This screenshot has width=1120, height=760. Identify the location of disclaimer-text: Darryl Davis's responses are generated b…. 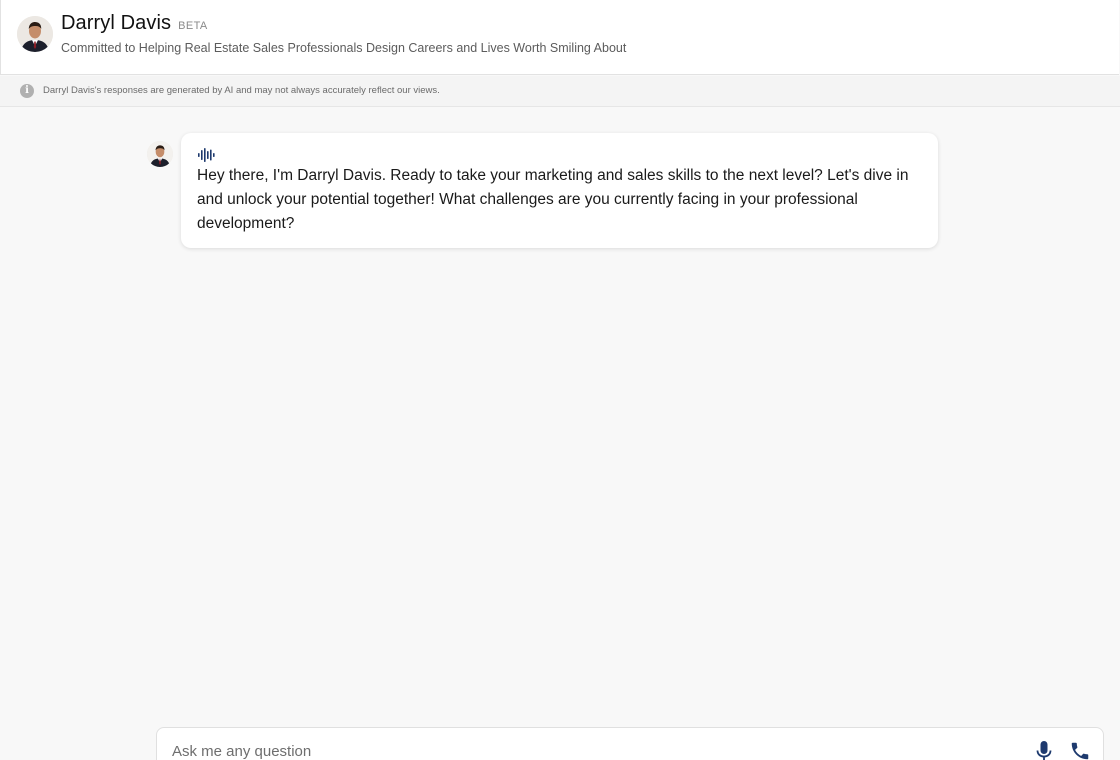
(241, 90).